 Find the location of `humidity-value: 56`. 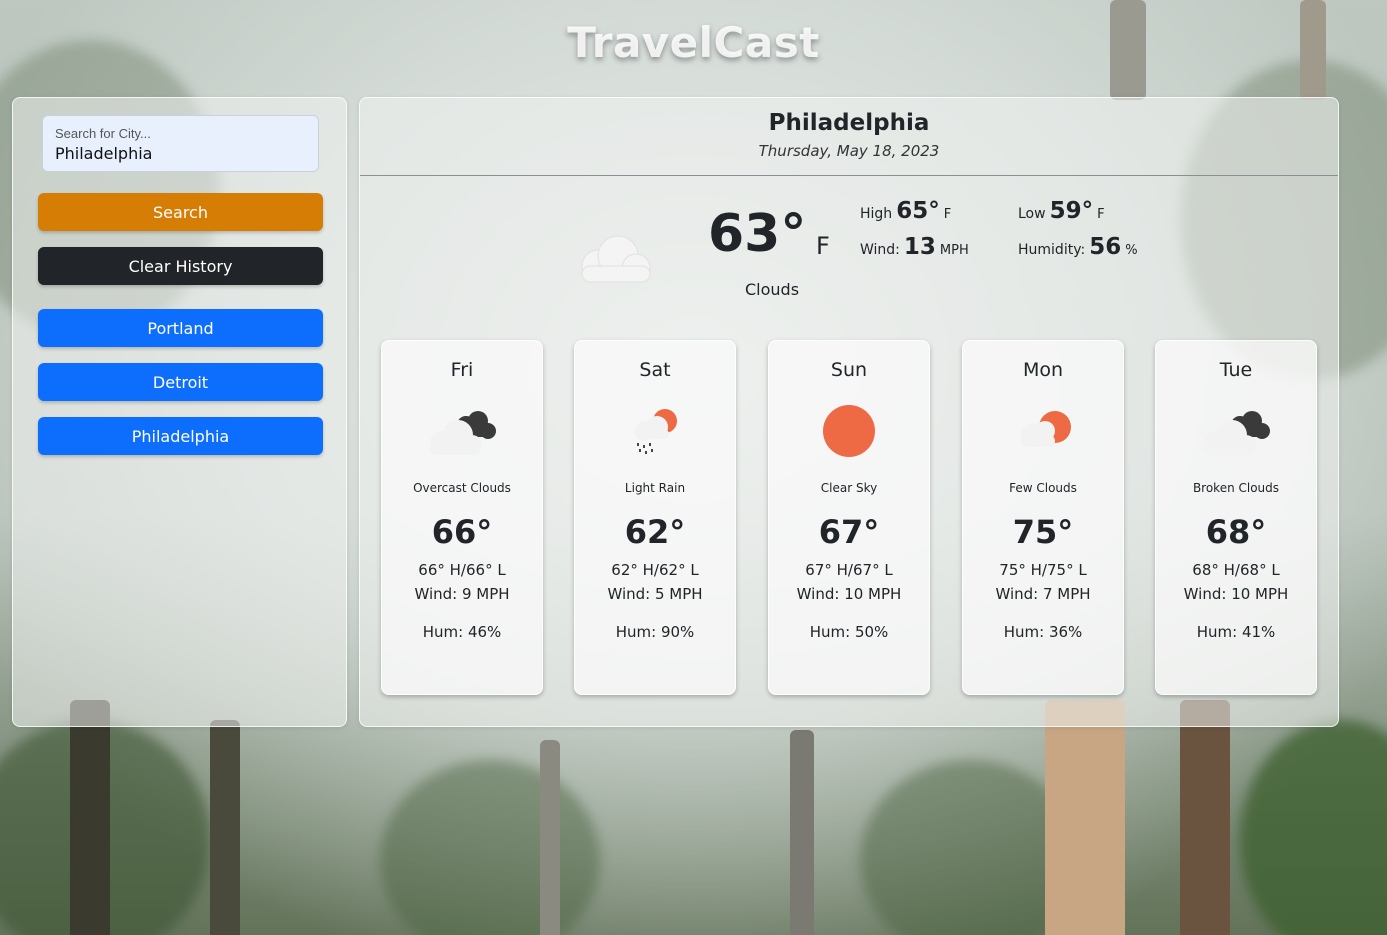

humidity-value: 56 is located at coordinates (1105, 247).